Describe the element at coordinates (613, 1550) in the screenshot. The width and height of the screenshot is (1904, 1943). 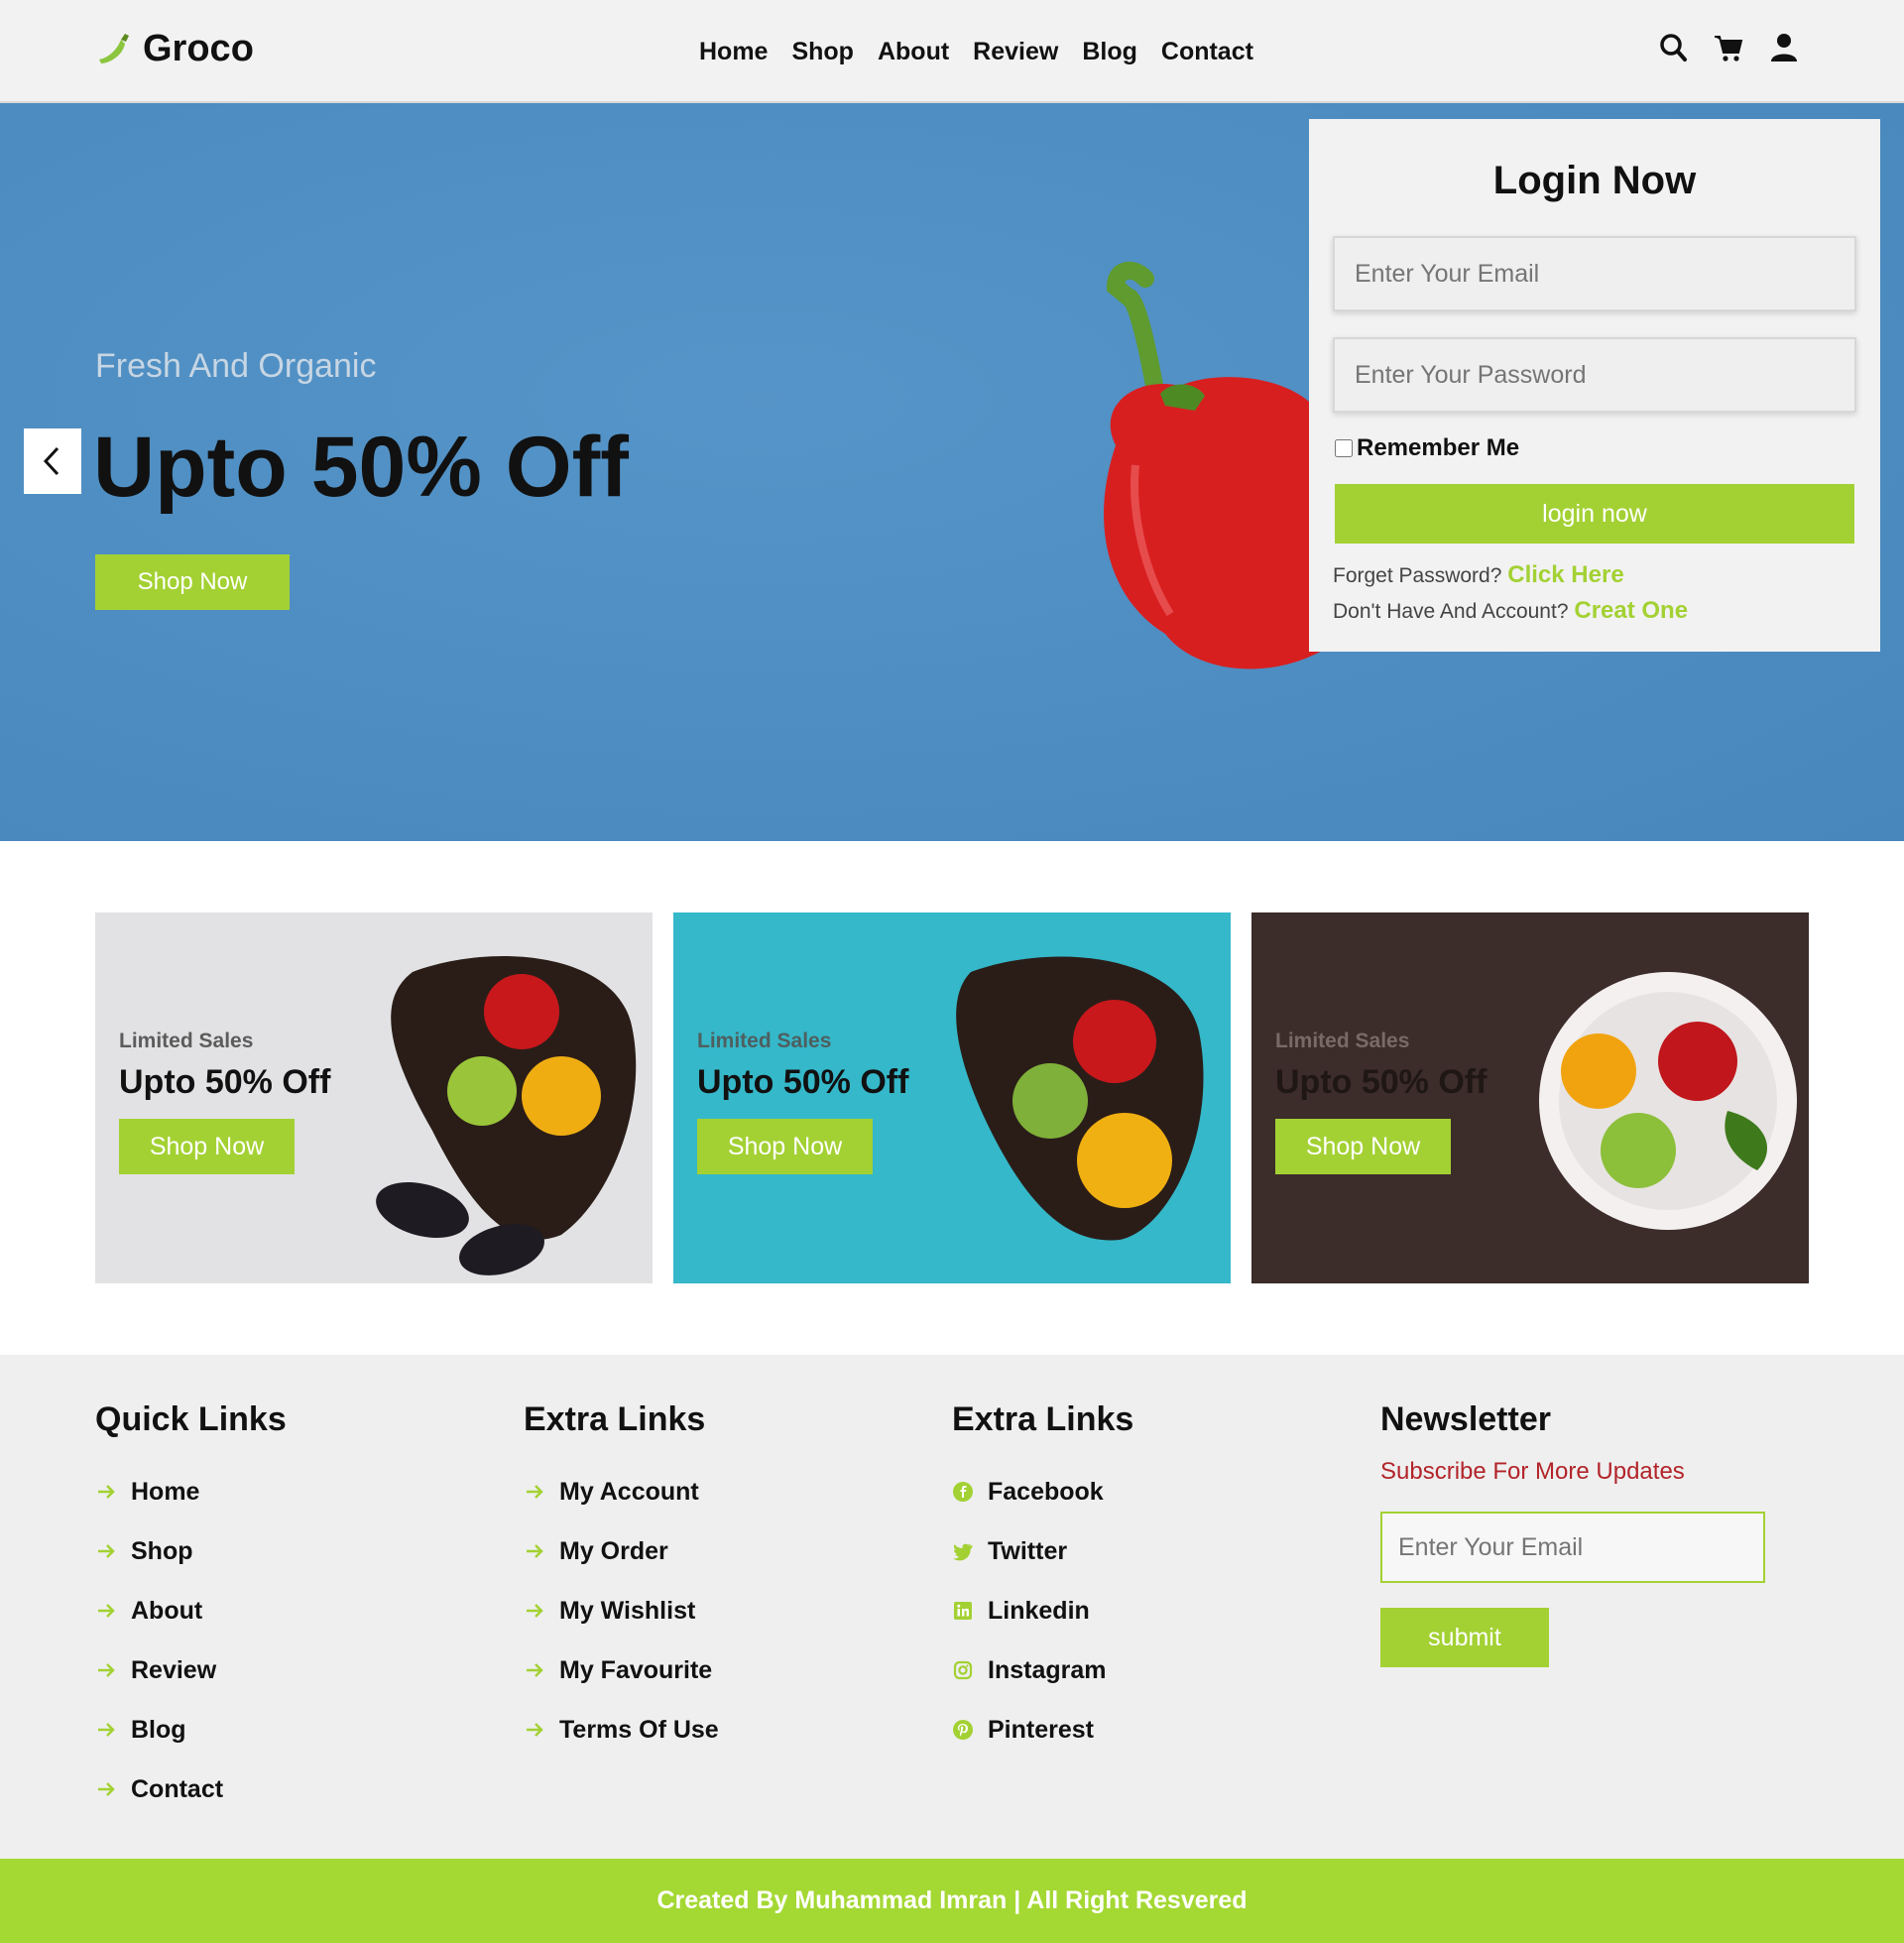
I see `footer-link-label: My Order` at that location.